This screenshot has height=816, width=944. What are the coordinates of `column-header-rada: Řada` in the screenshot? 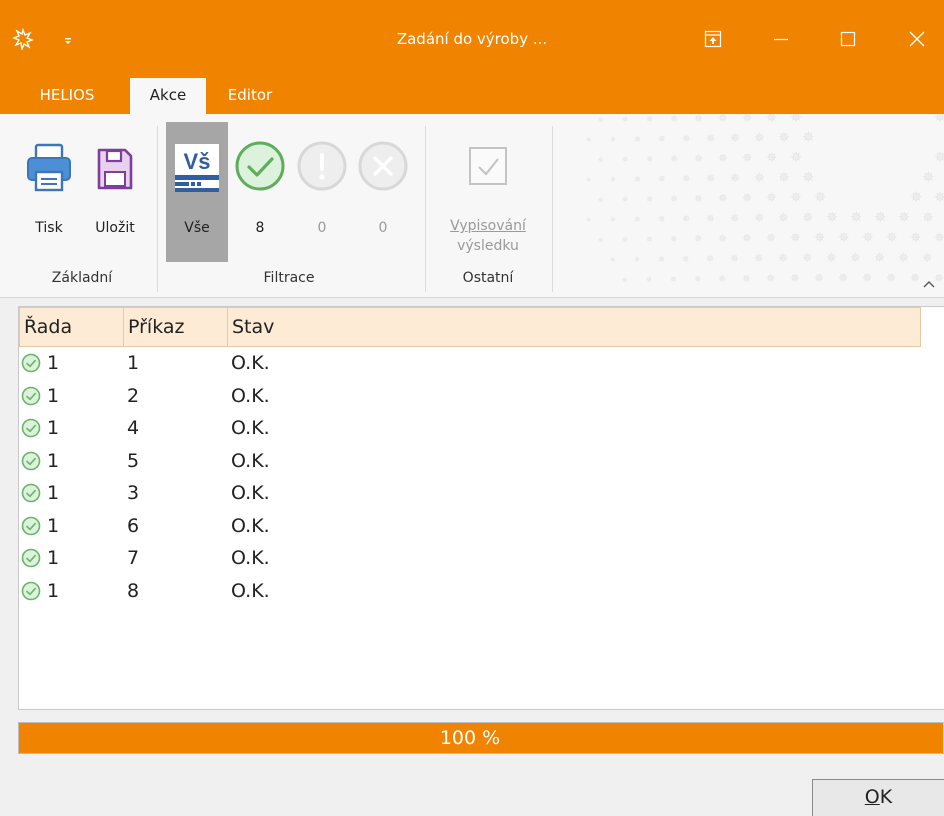 It's located at (72, 327).